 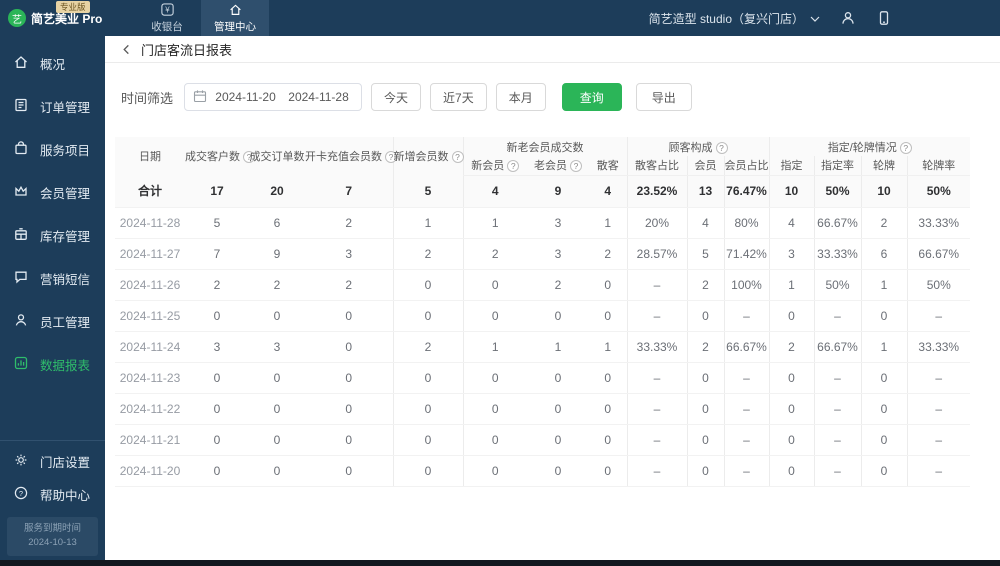 What do you see at coordinates (21, 106) in the screenshot?
I see `order-icon` at bounding box center [21, 106].